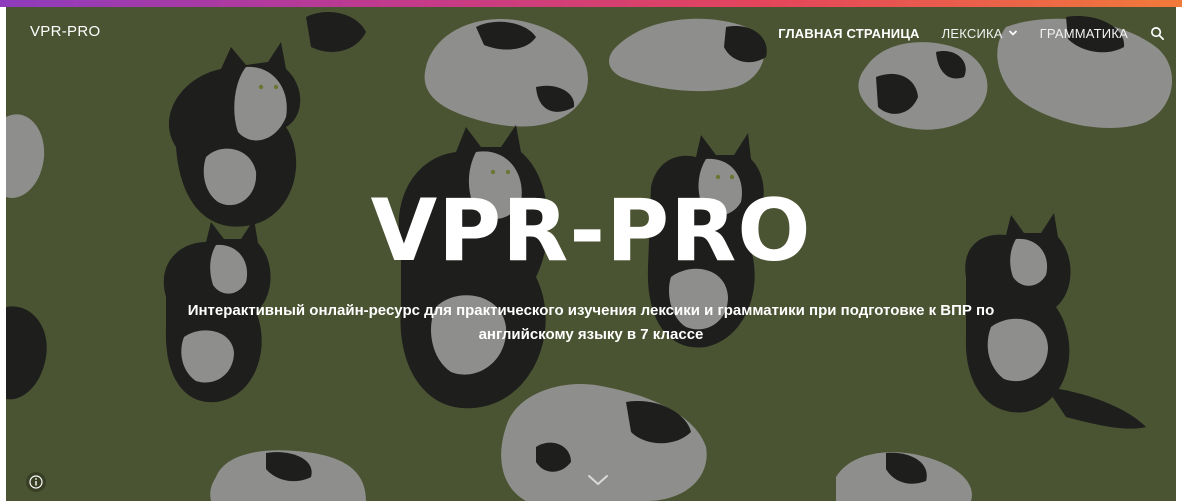 The height and width of the screenshot is (501, 1182). I want to click on nav-link-lexicon: ЛЕКСИКА, so click(980, 33).